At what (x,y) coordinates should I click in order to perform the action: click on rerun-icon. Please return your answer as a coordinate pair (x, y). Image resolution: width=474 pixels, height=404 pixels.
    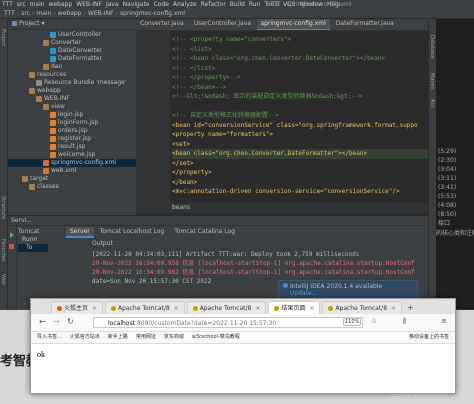
    Looking at the image, I should click on (12, 235).